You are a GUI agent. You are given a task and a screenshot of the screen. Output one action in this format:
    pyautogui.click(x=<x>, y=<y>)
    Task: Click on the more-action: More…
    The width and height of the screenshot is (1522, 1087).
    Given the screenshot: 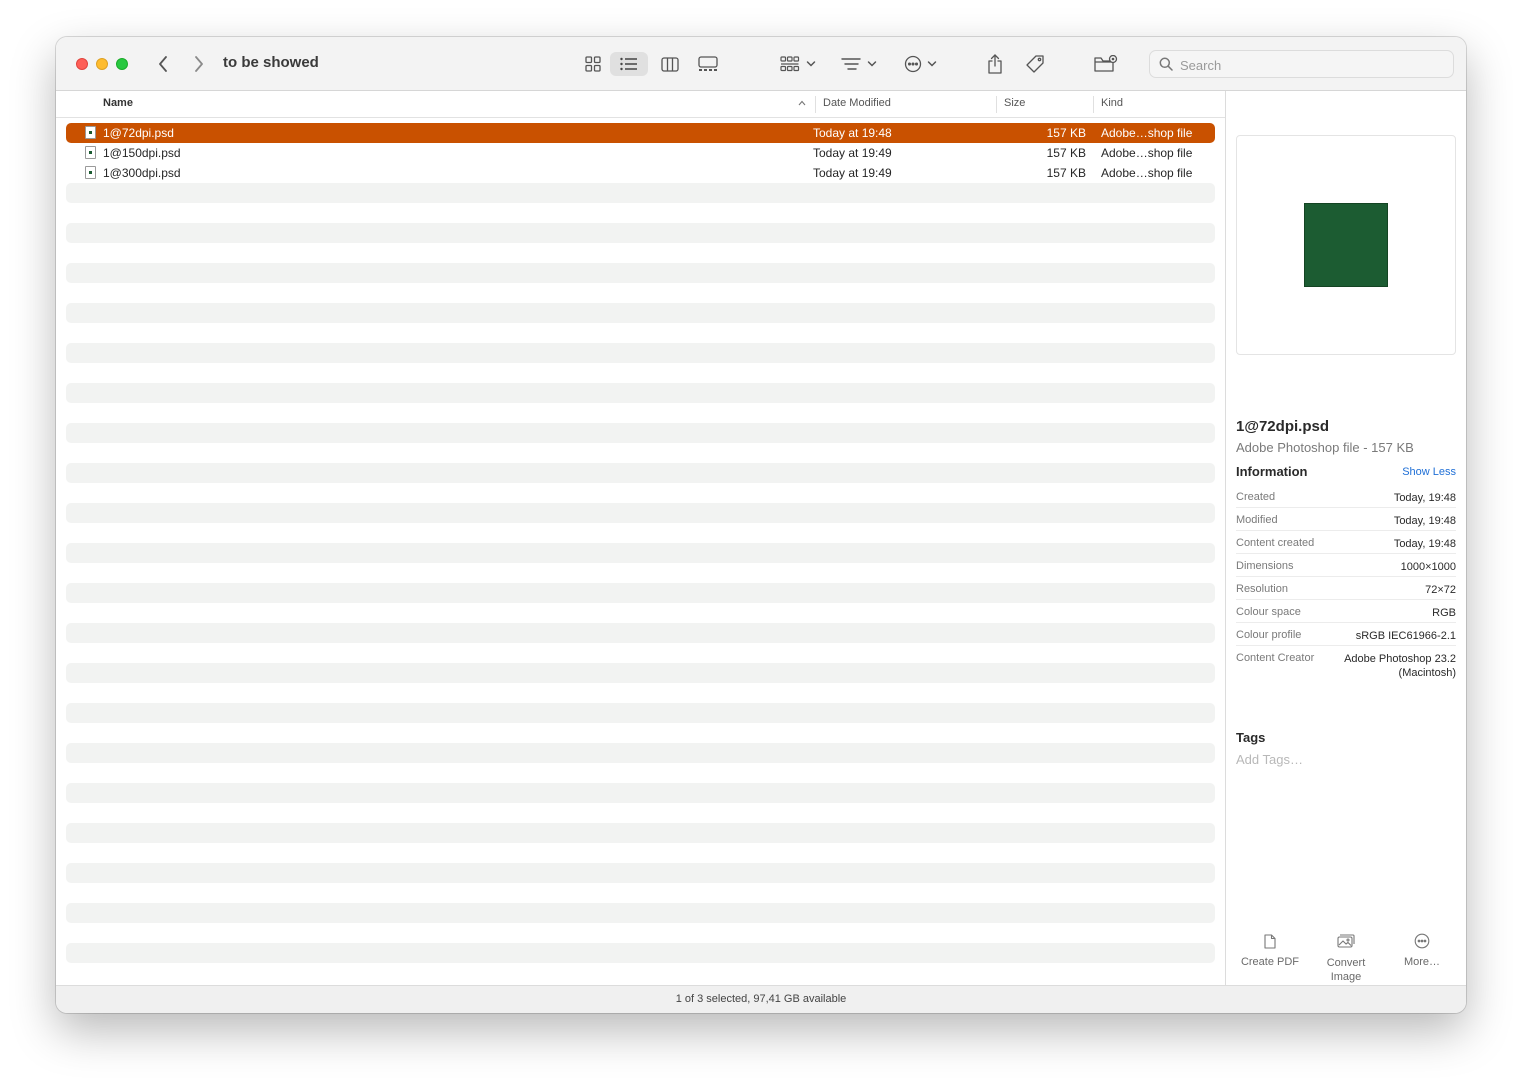 What is the action you would take?
    pyautogui.click(x=1422, y=949)
    